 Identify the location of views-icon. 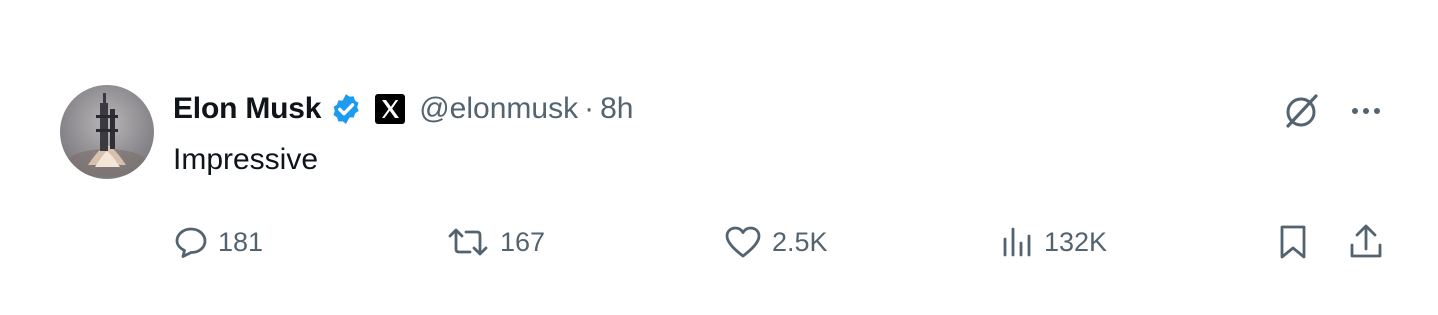
(1017, 242).